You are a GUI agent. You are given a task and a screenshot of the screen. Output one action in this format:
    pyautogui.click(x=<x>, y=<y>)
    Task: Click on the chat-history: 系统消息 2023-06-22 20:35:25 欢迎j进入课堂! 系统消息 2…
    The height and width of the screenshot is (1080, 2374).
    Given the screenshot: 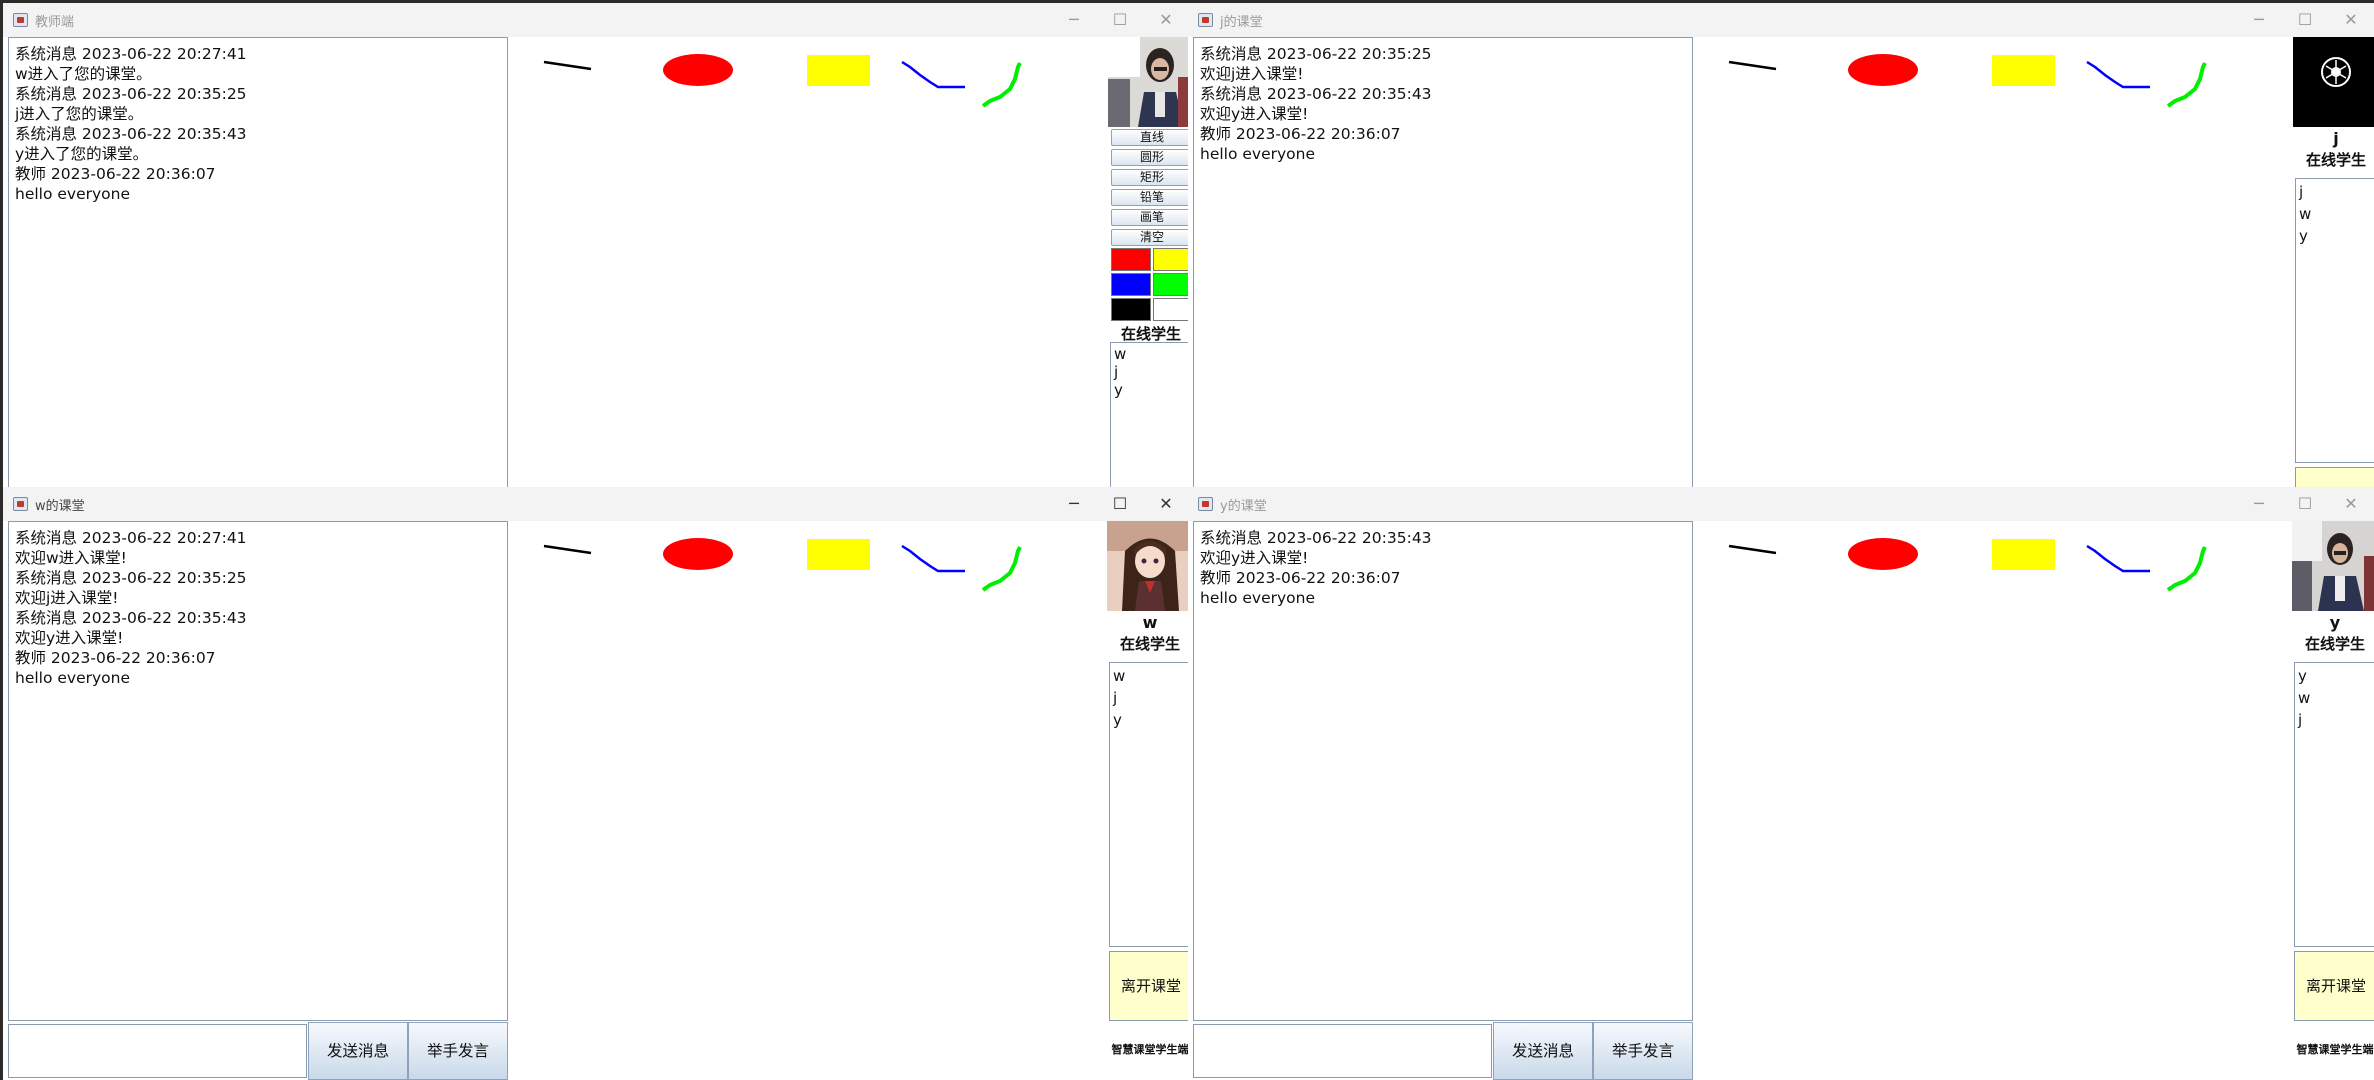 What is the action you would take?
    pyautogui.click(x=1443, y=262)
    